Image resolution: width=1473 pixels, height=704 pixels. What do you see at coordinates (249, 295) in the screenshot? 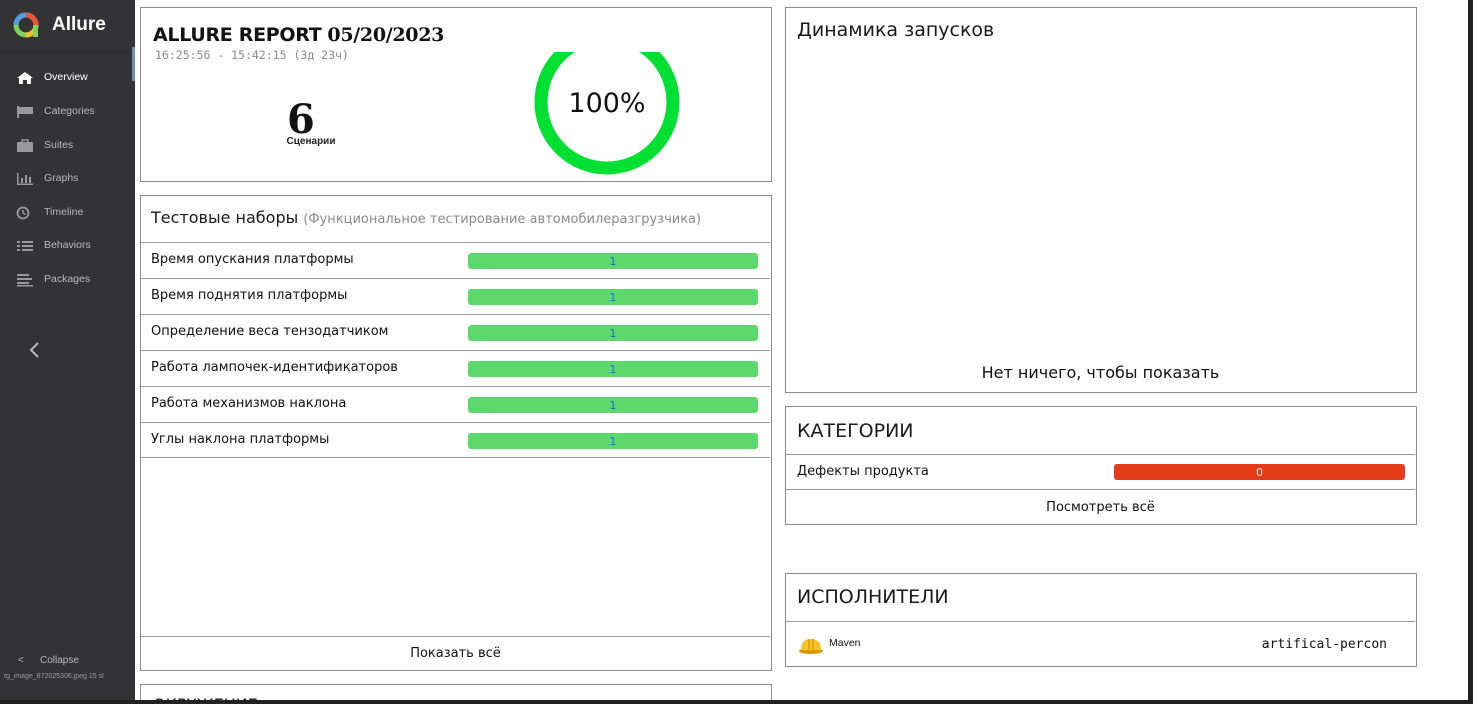
I see `suite-name: Время поднятия платформы` at bounding box center [249, 295].